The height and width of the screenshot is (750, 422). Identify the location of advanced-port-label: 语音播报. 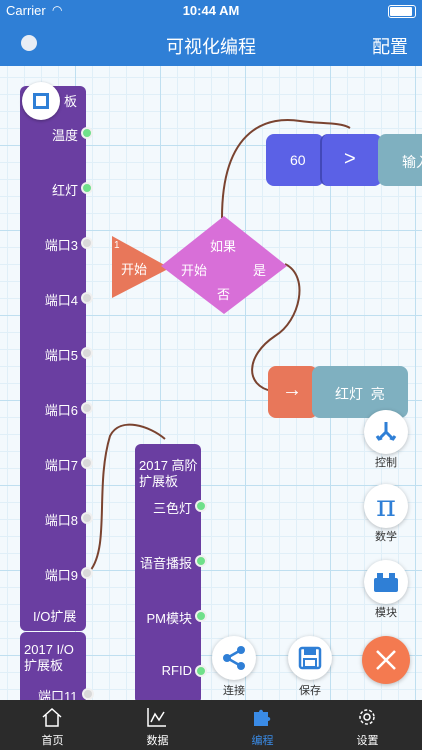
(165, 563).